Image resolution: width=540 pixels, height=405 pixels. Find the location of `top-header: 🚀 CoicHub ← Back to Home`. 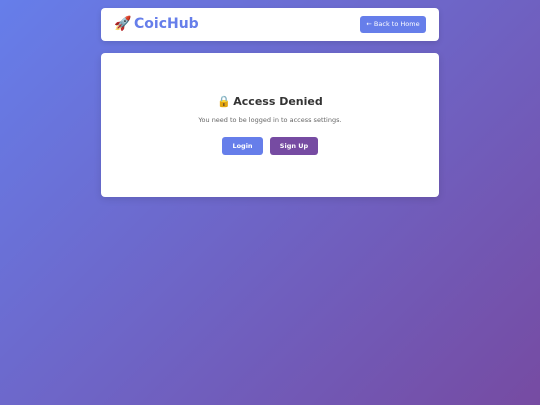

top-header: 🚀 CoicHub ← Back to Home is located at coordinates (270, 24).